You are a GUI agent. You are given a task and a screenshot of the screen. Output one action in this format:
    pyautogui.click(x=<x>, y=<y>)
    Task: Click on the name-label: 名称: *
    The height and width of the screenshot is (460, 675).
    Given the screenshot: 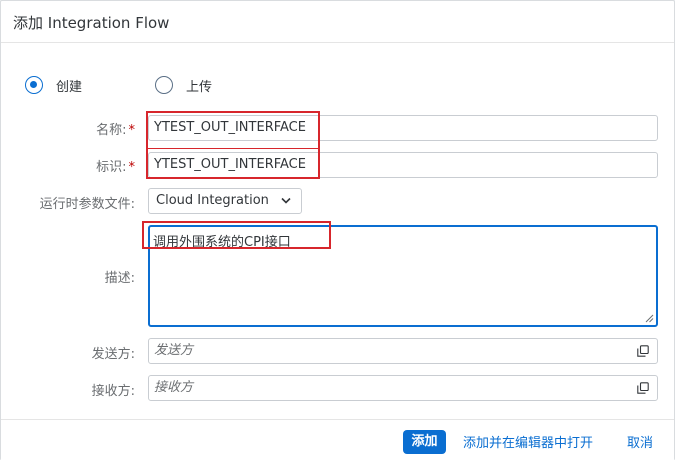 What is the action you would take?
    pyautogui.click(x=115, y=128)
    